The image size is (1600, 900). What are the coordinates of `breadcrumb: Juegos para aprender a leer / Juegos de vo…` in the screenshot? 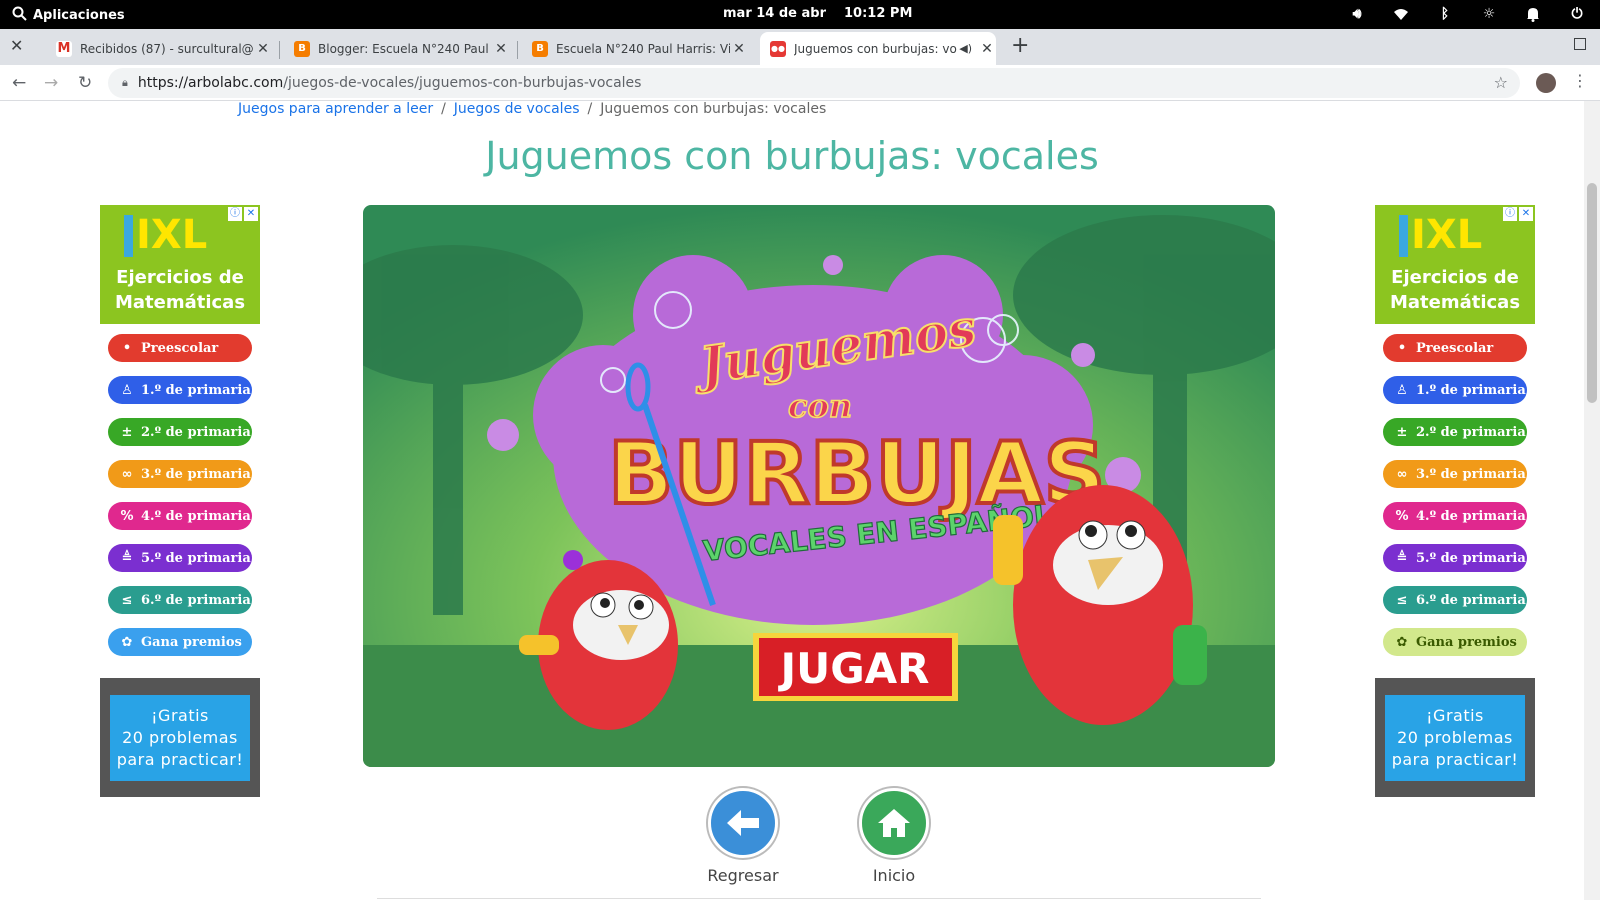 It's located at (532, 109).